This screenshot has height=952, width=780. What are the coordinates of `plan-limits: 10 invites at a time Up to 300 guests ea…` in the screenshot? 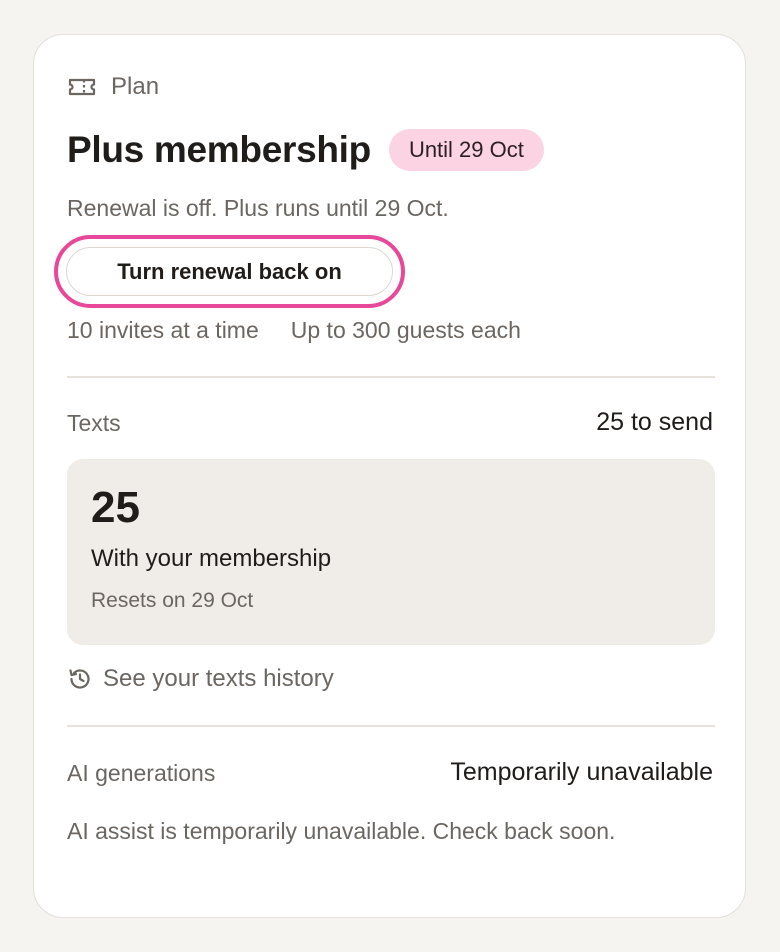 It's located at (294, 330).